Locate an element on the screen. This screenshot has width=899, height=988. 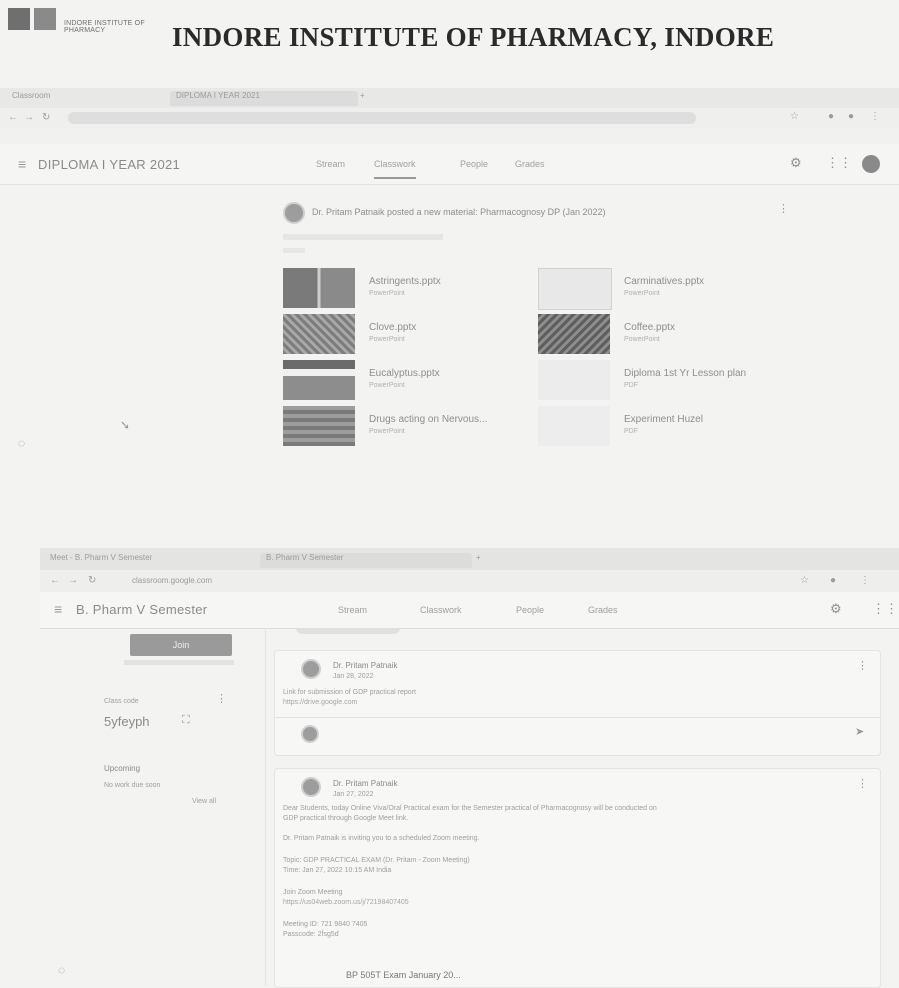
comment-avatar is located at coordinates (310, 734).